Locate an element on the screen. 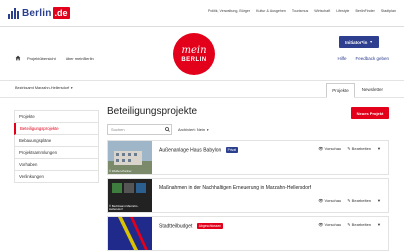 The width and height of the screenshot is (404, 251). top-nav-item: Lifestyle is located at coordinates (342, 11).